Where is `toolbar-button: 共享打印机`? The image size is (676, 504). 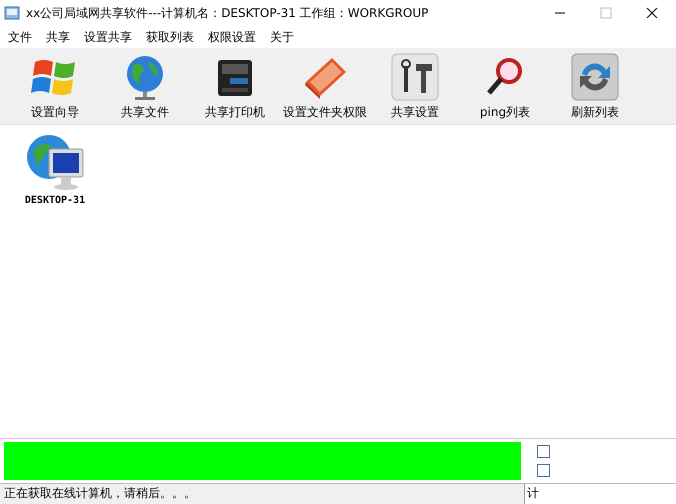
toolbar-button: 共享打印机 is located at coordinates (235, 86).